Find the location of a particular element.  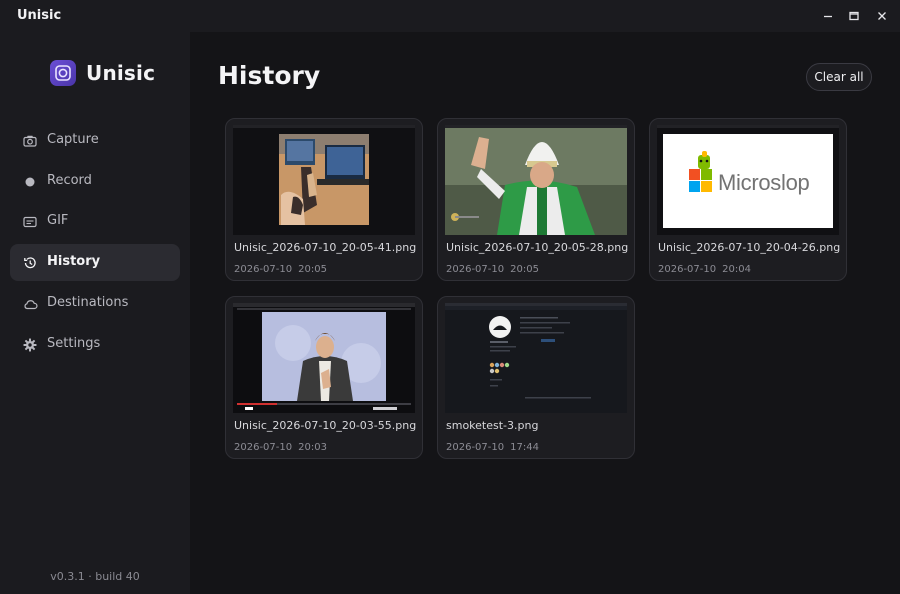

sidebar-item-label: Settings is located at coordinates (74, 343).